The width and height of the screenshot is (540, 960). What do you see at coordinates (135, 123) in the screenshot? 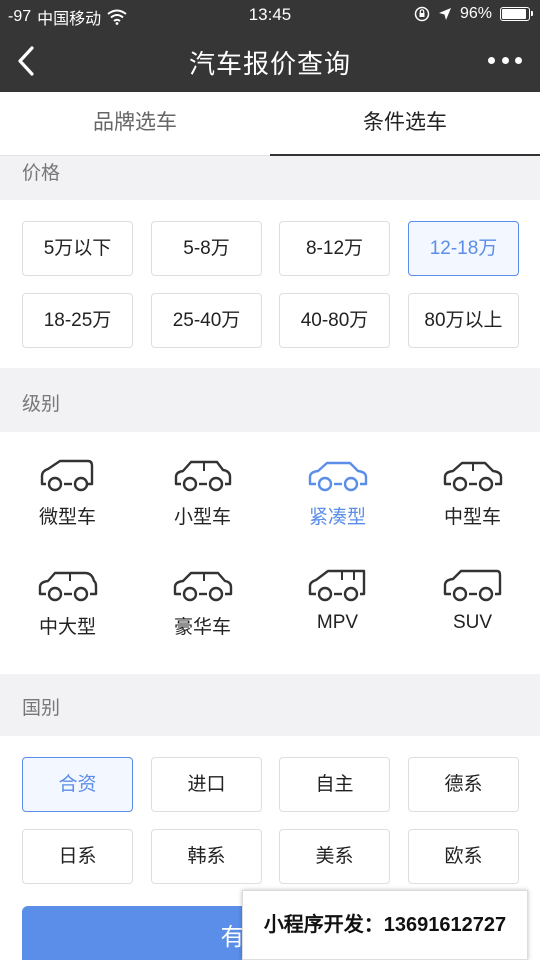
I see `tab-brand: 品牌选车` at bounding box center [135, 123].